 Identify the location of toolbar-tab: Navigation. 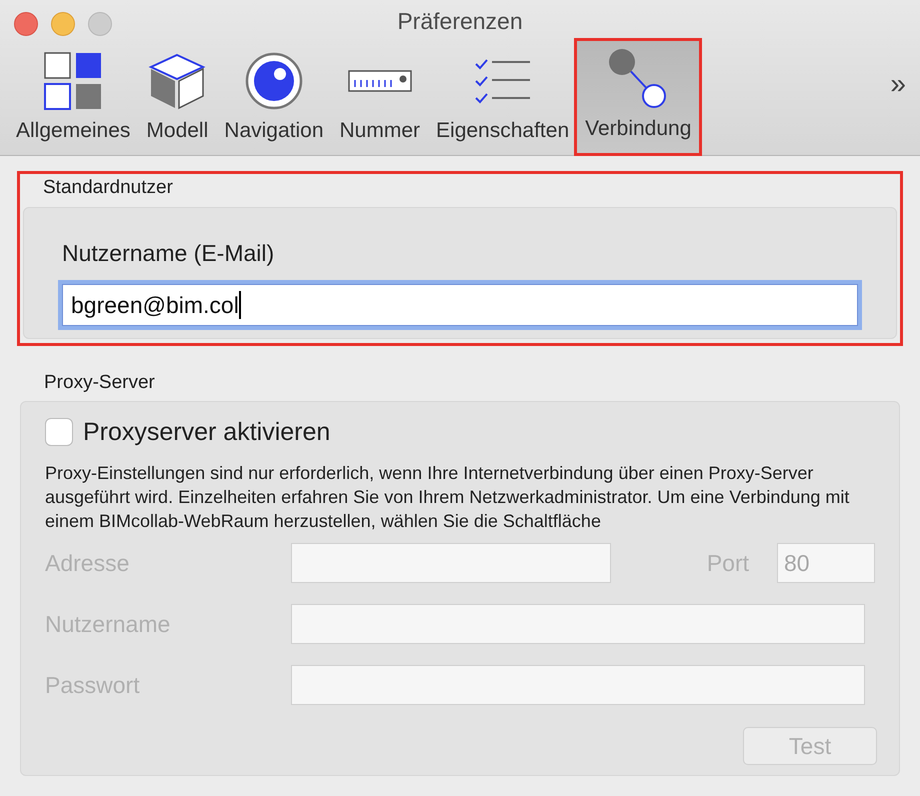
(274, 99).